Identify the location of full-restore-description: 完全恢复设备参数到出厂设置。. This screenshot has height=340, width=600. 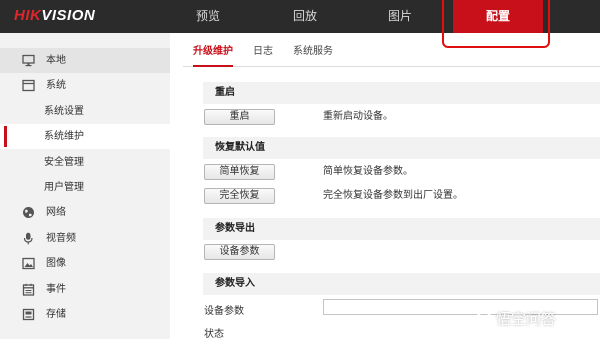
(393, 195).